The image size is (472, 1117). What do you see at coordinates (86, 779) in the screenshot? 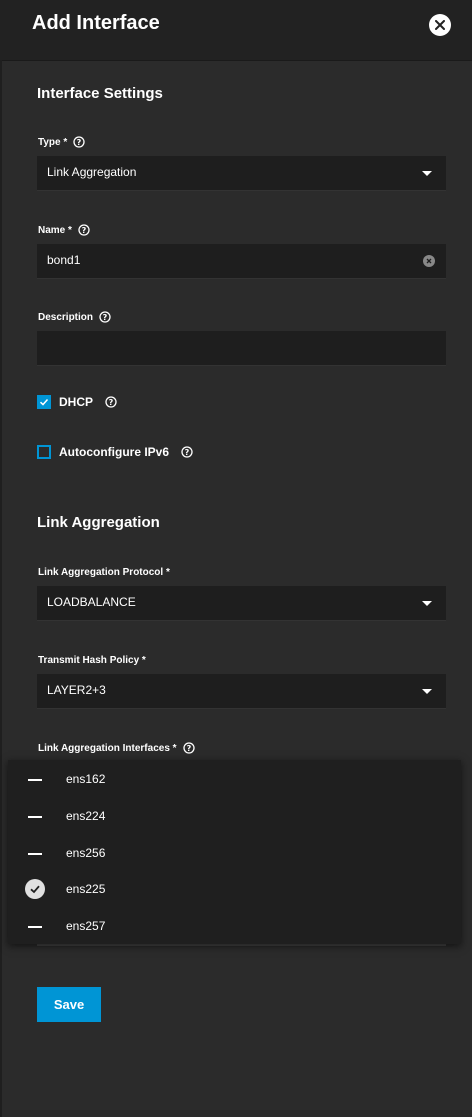
I see `option-label: ens162` at bounding box center [86, 779].